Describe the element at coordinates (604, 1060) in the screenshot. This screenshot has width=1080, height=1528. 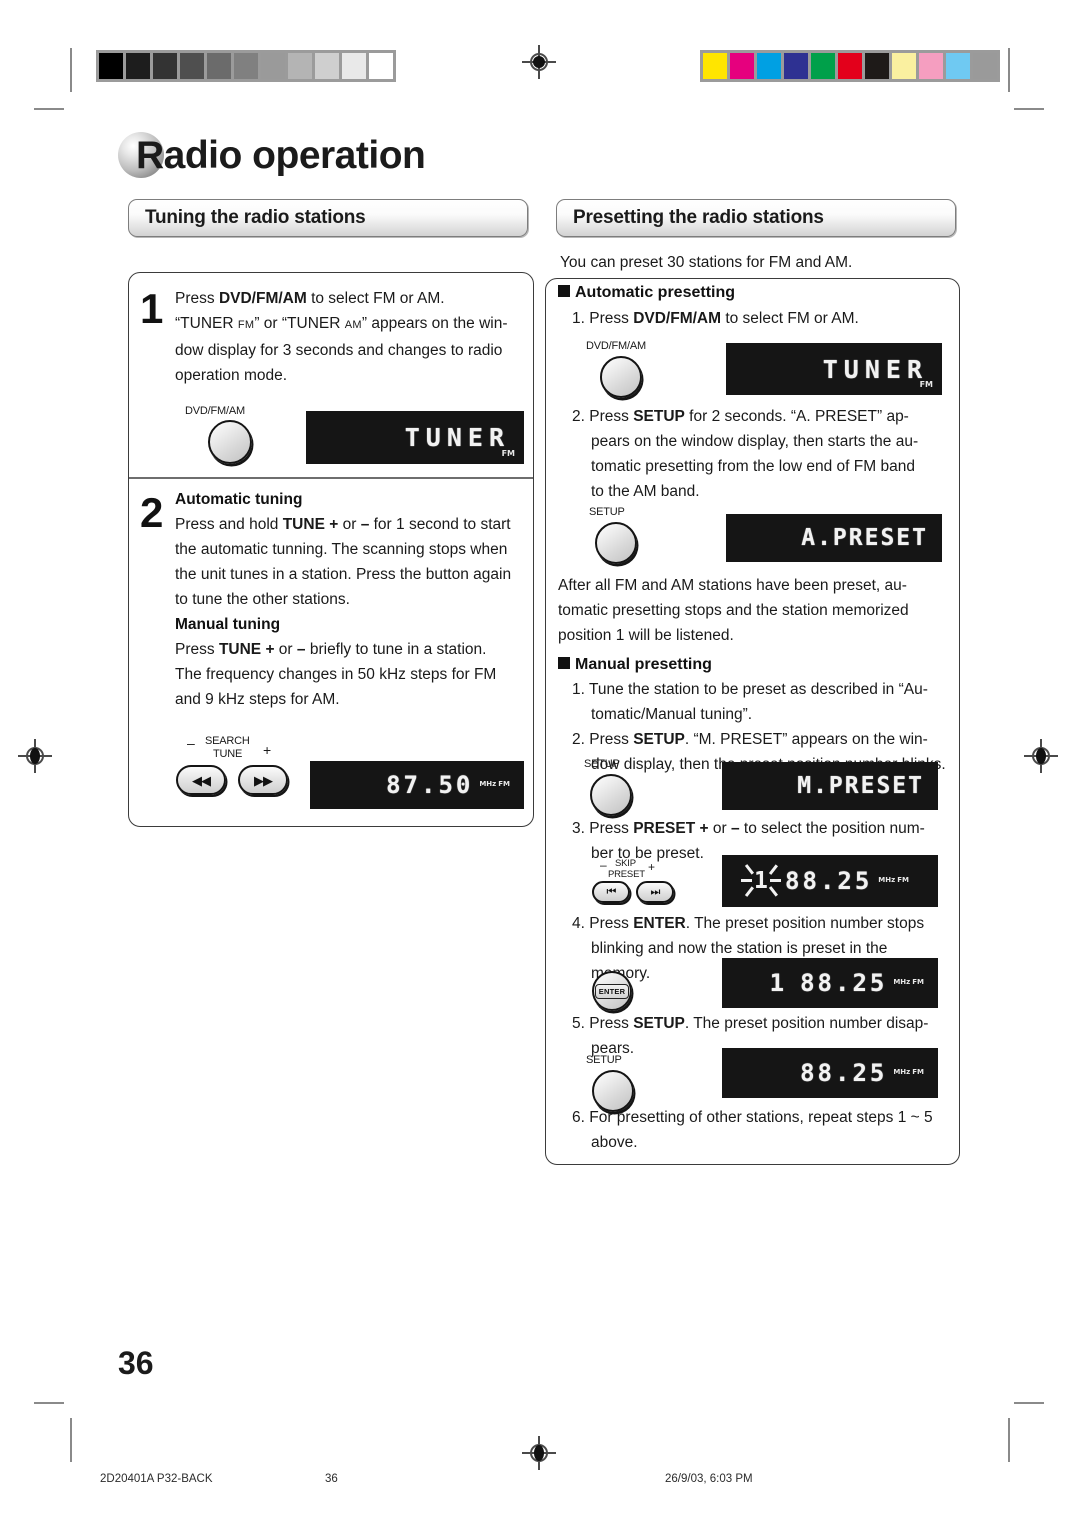
I see `manual-preset-setup-button-label-2: SETUP` at that location.